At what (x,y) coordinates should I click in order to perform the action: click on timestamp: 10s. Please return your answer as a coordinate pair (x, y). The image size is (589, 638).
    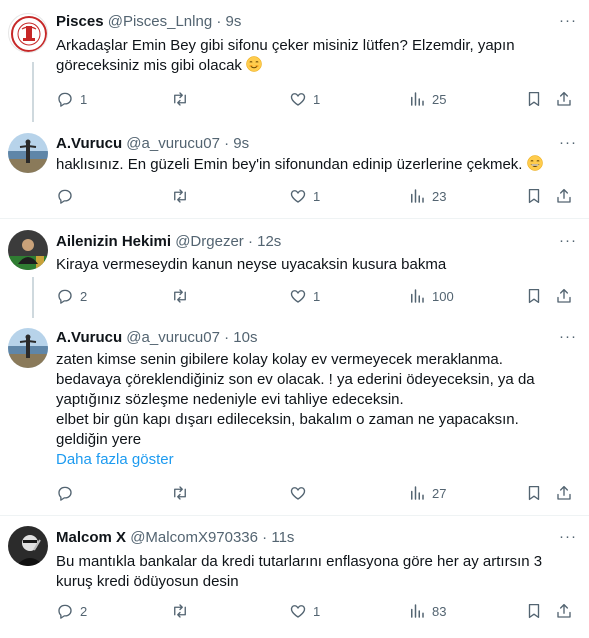
    Looking at the image, I should click on (245, 337).